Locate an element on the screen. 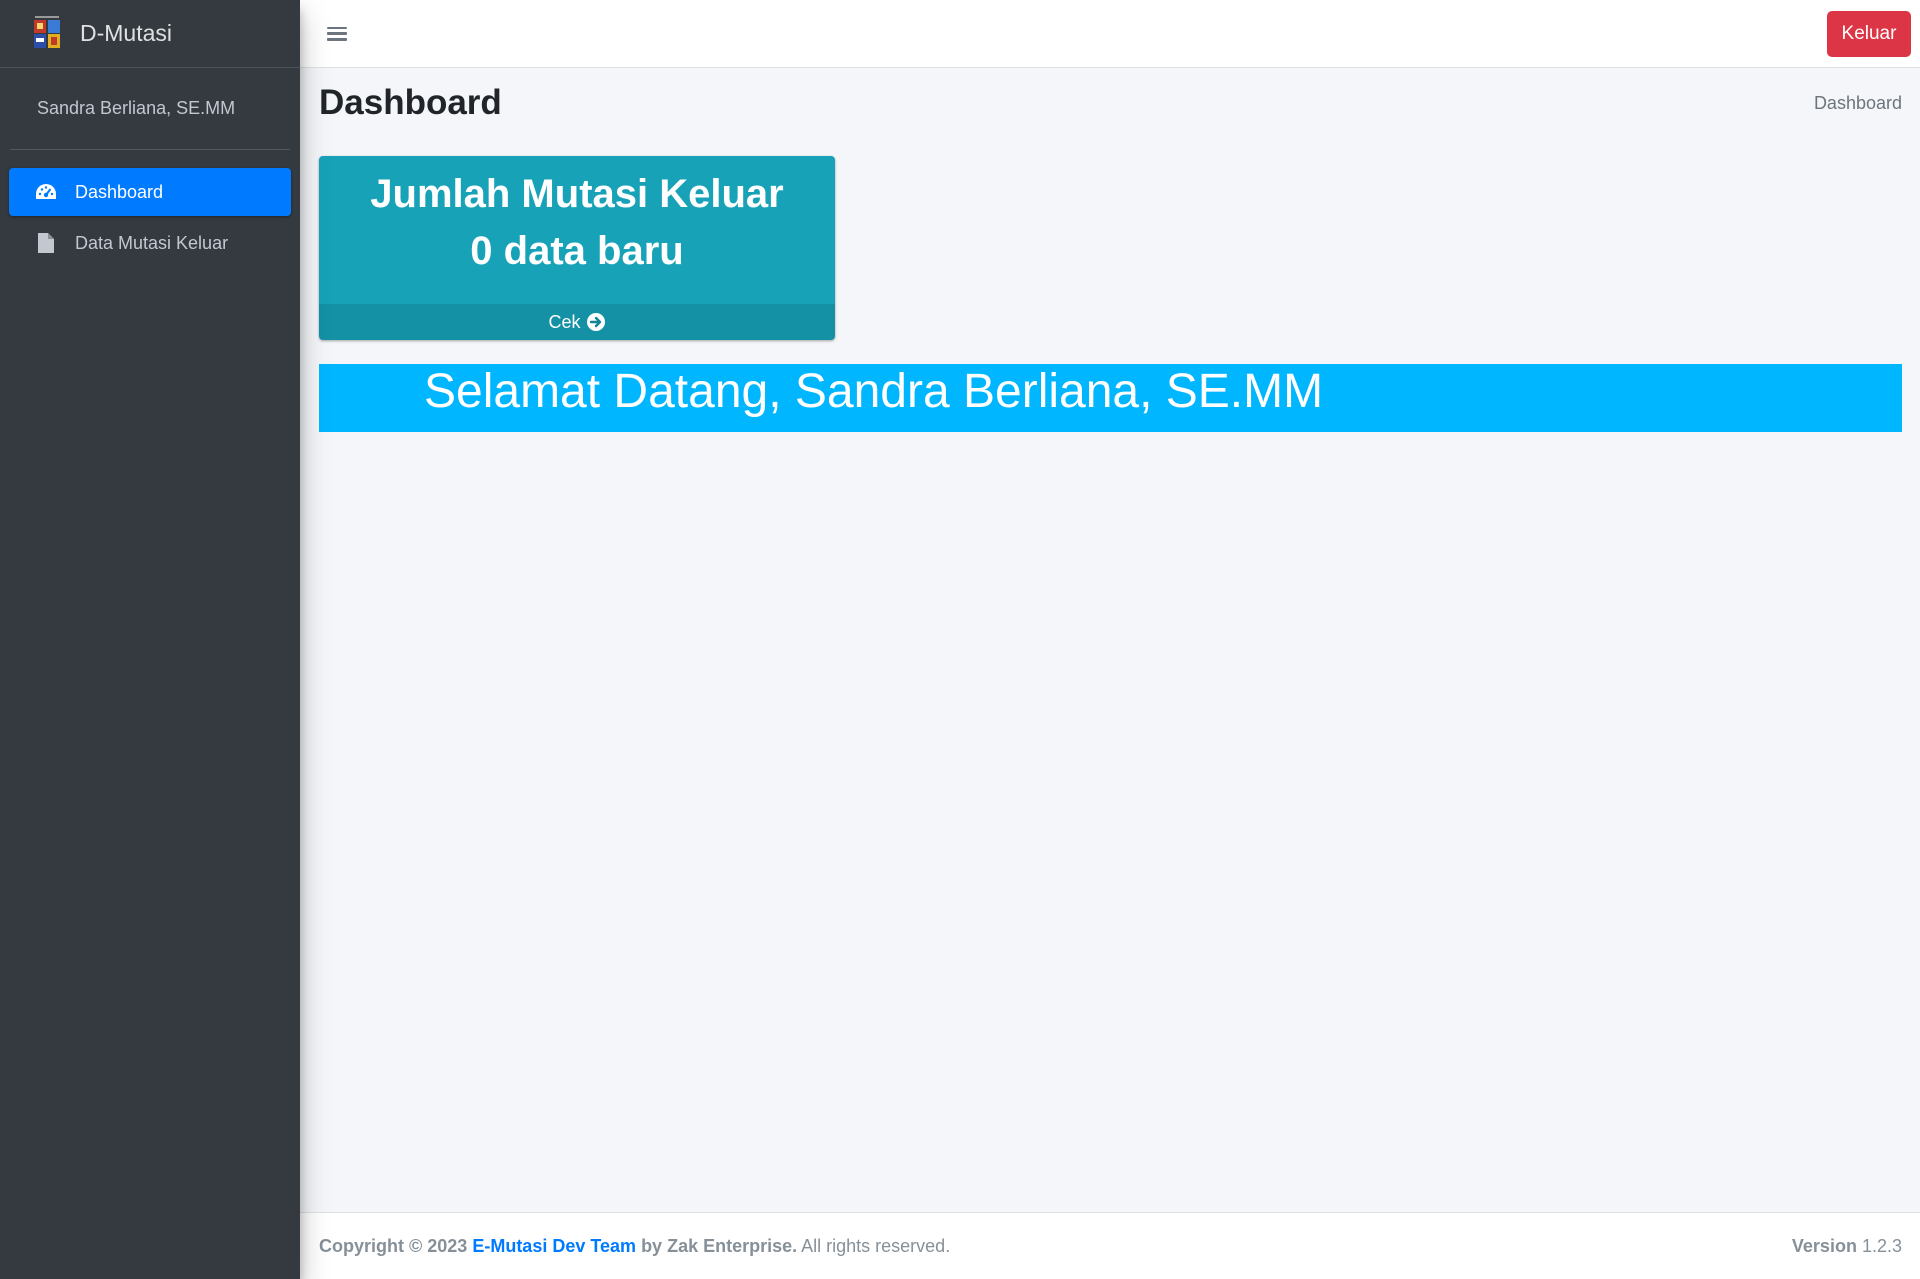  company-text: by Zak Enterprise. is located at coordinates (719, 1245).